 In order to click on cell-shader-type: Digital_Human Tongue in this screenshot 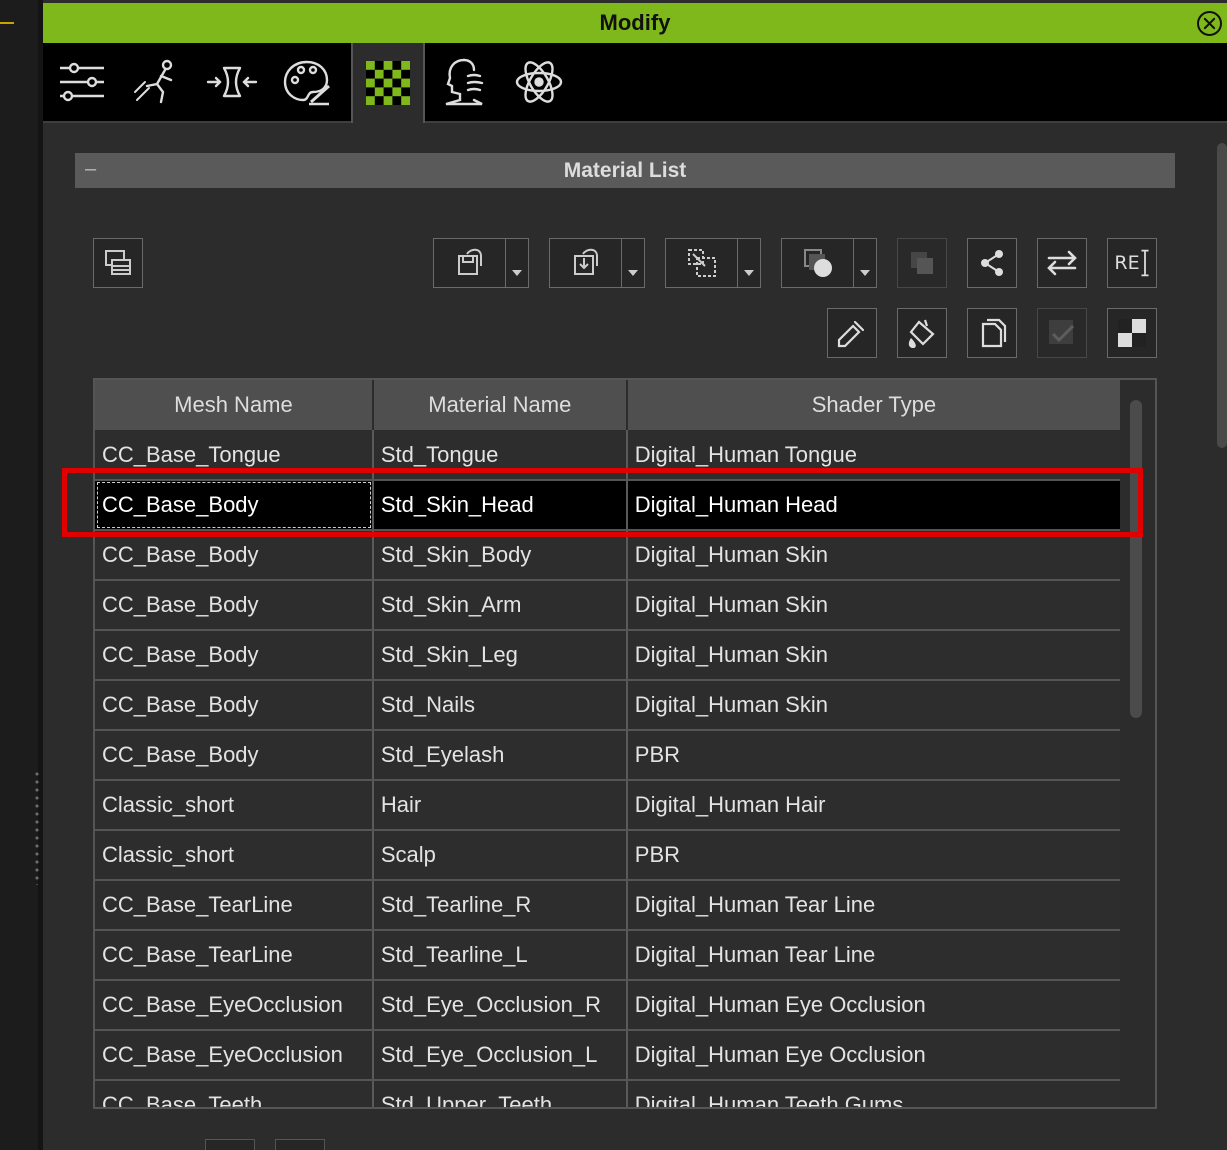, I will do `click(874, 455)`.